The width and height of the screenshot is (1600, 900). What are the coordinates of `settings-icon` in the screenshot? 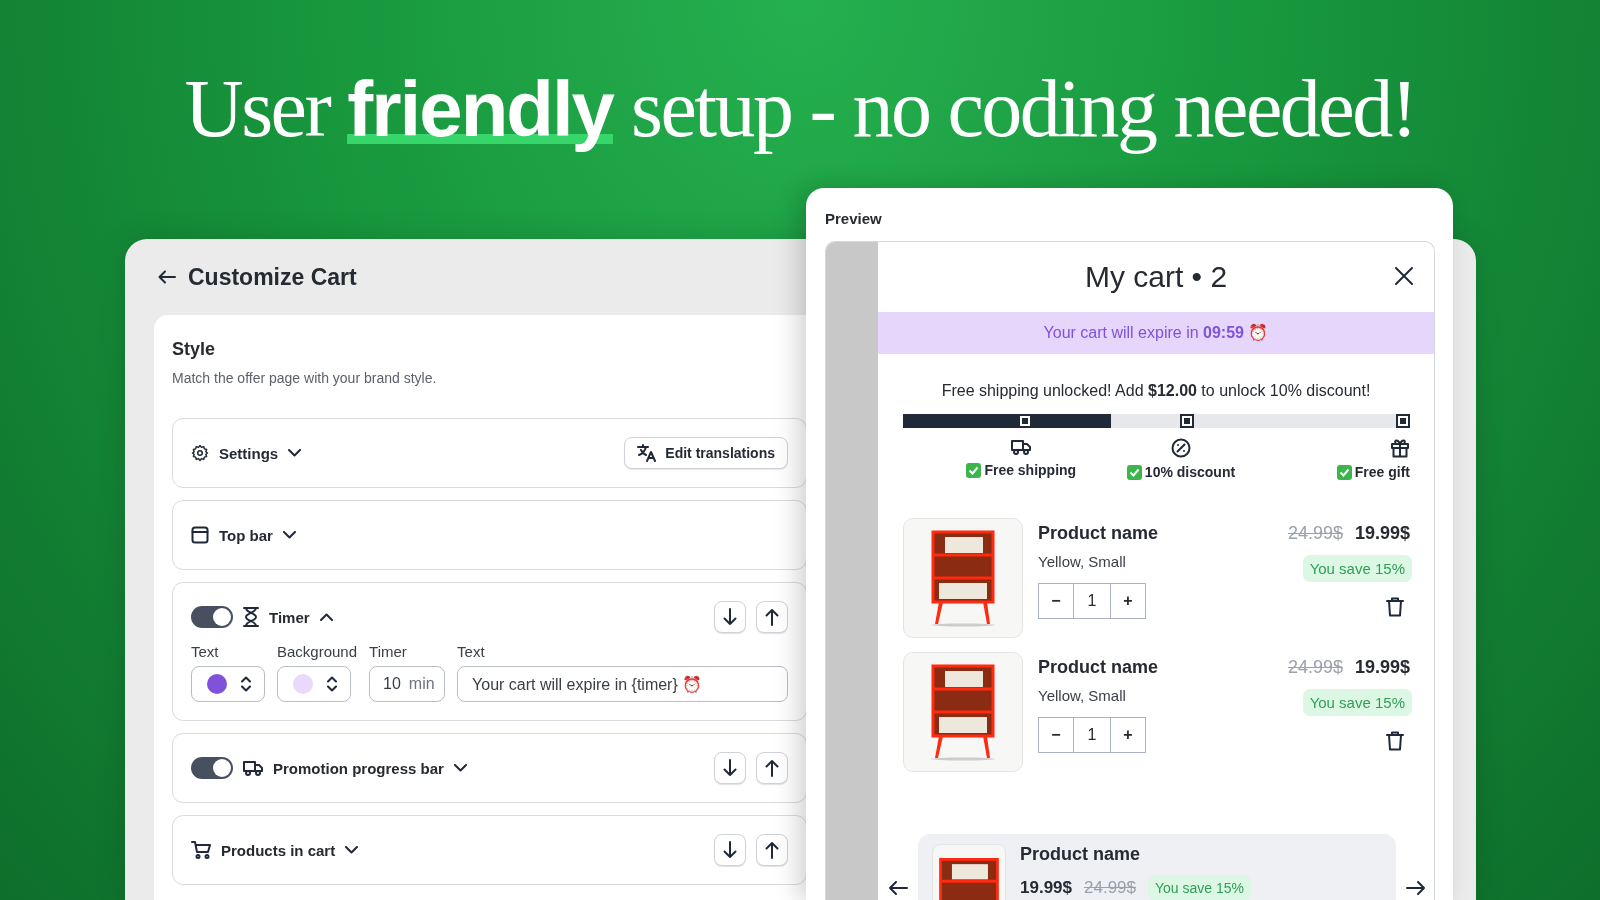 It's located at (200, 453).